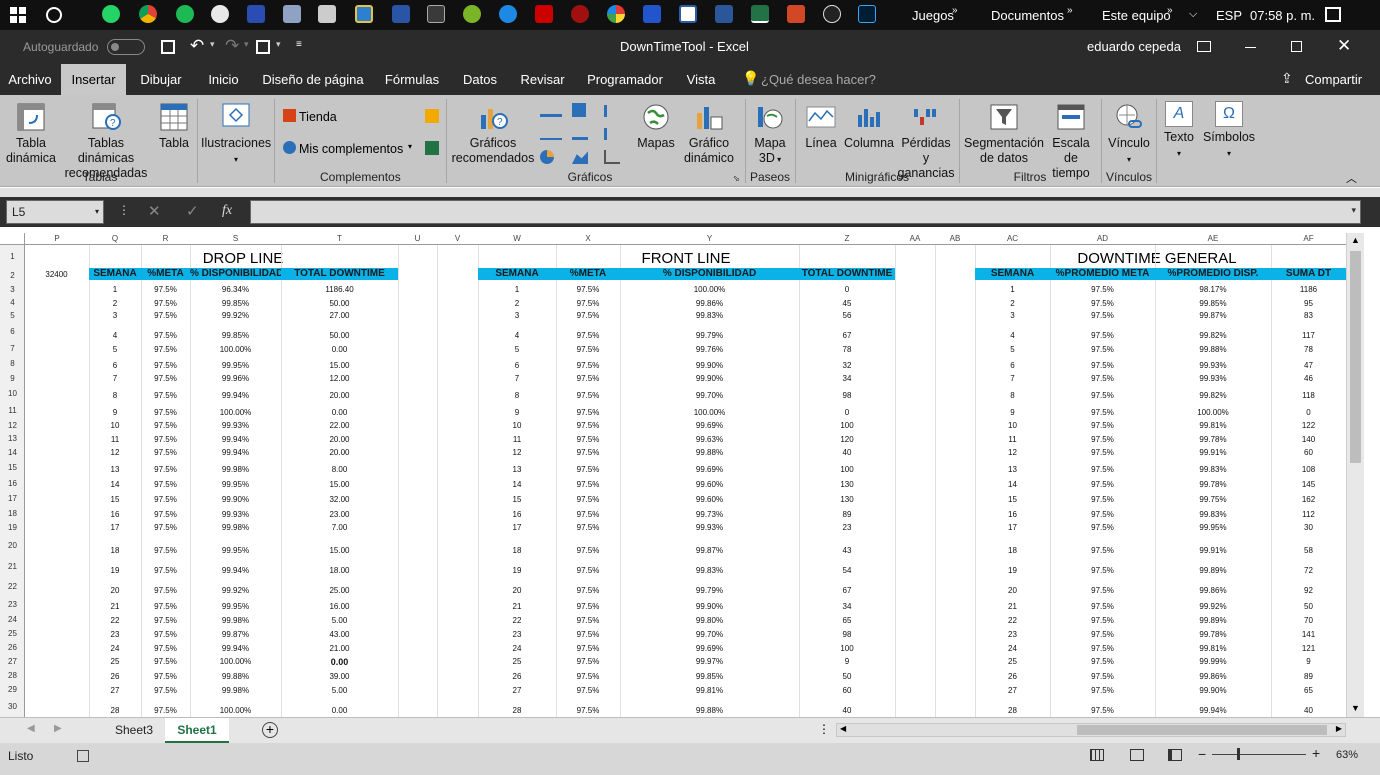 This screenshot has width=1380, height=775. What do you see at coordinates (12, 410) in the screenshot?
I see `row-header-11: 11` at bounding box center [12, 410].